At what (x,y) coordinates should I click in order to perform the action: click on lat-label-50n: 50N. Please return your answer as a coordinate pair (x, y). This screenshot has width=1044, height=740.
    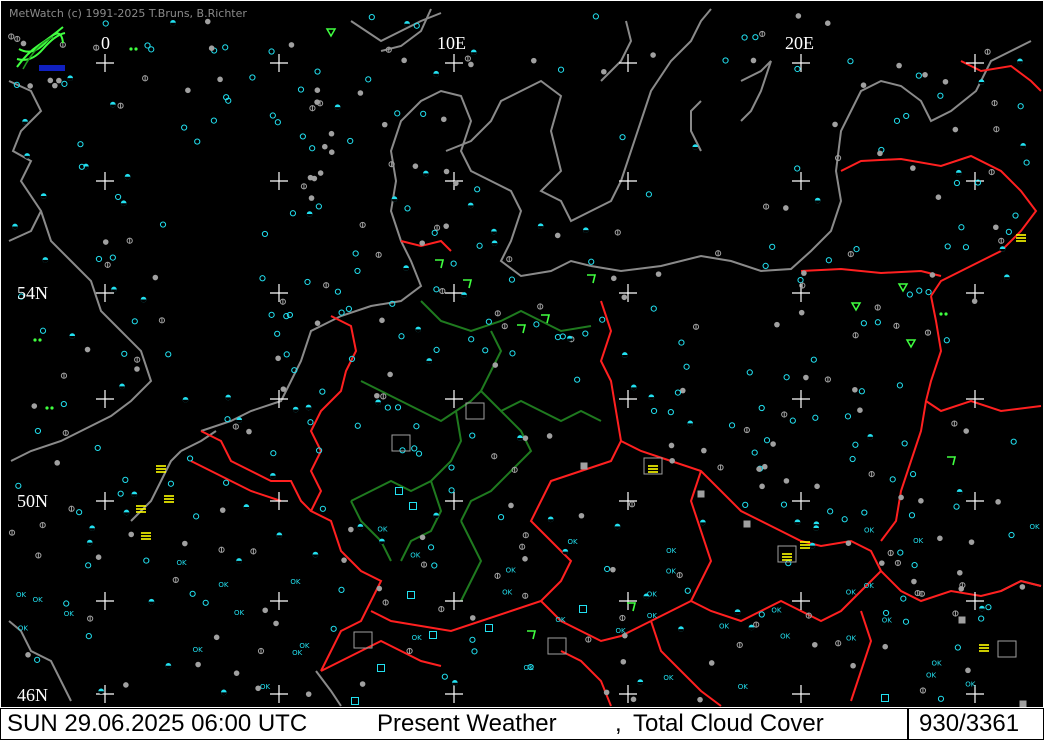
    Looking at the image, I should click on (32, 501).